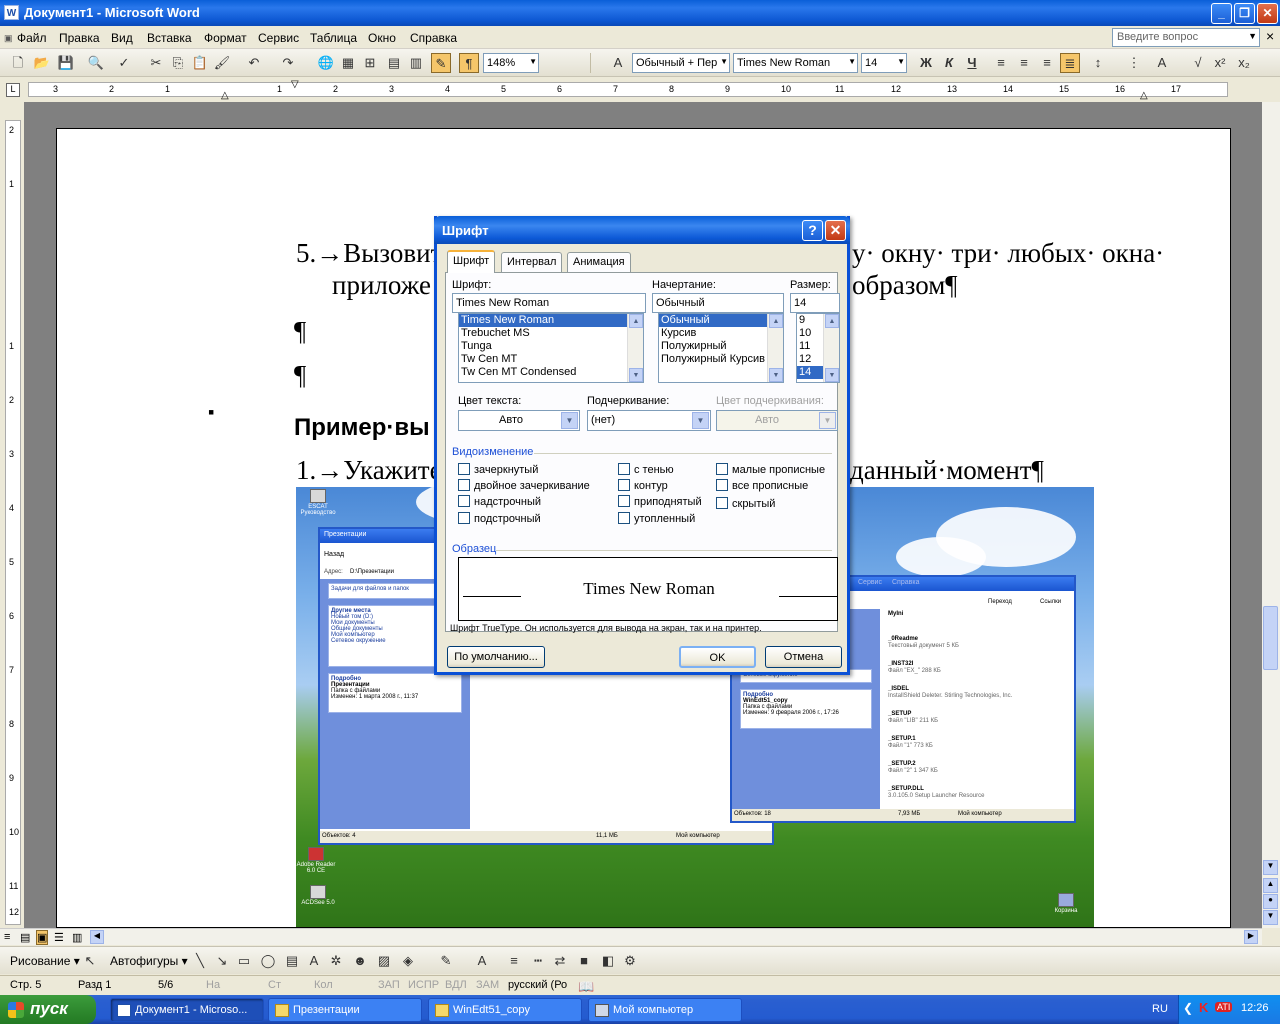 Image resolution: width=1280 pixels, height=1024 pixels. Describe the element at coordinates (178, 63) in the screenshot. I see `copy-icon: ⎘` at that location.